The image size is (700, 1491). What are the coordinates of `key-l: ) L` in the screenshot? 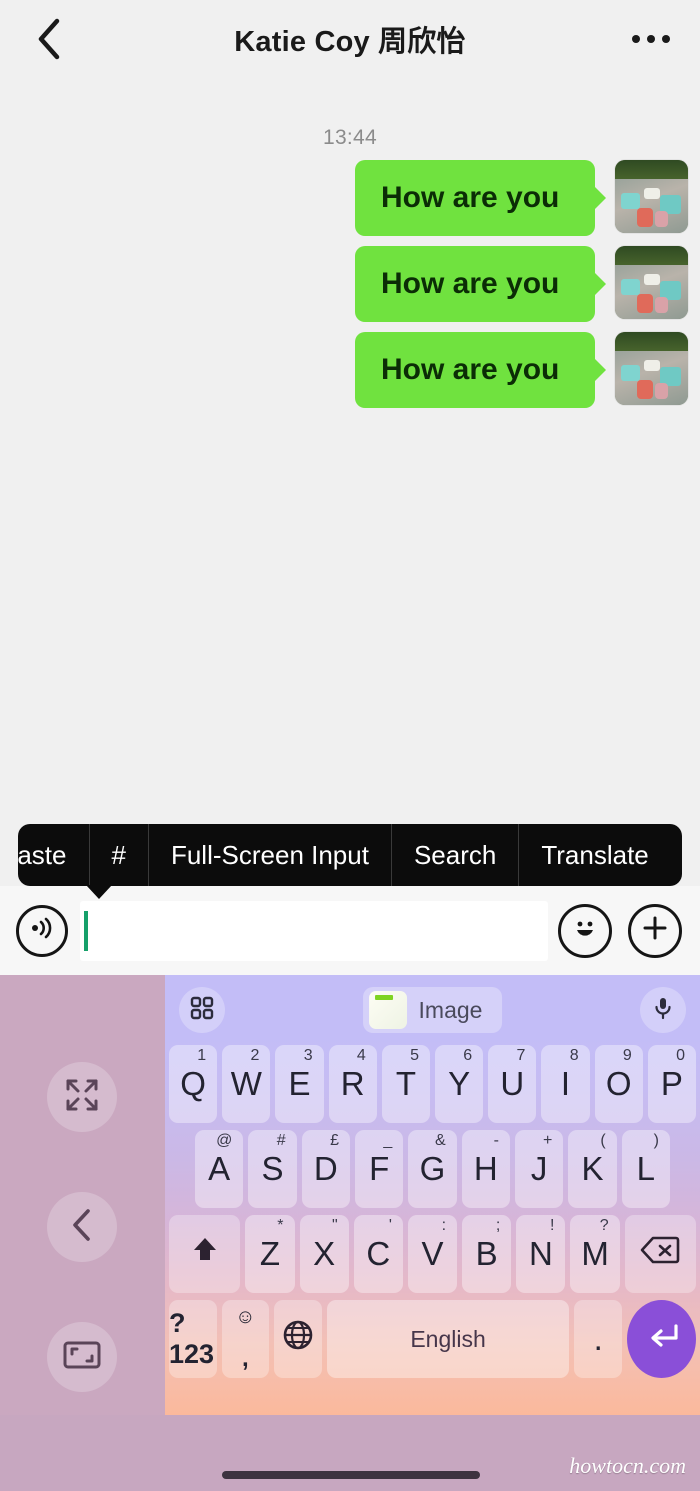 It's located at (645, 1169).